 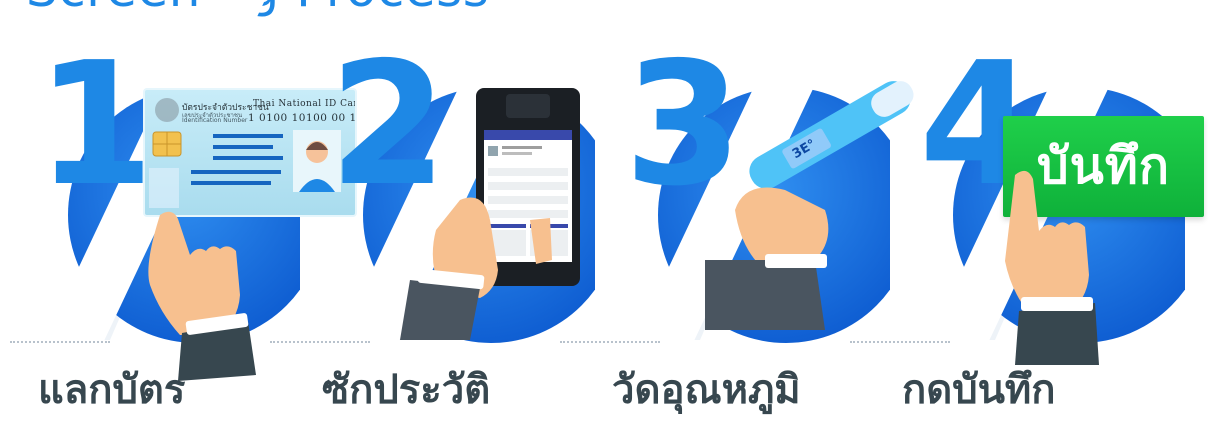 I want to click on step-3-divider, so click(x=610, y=343).